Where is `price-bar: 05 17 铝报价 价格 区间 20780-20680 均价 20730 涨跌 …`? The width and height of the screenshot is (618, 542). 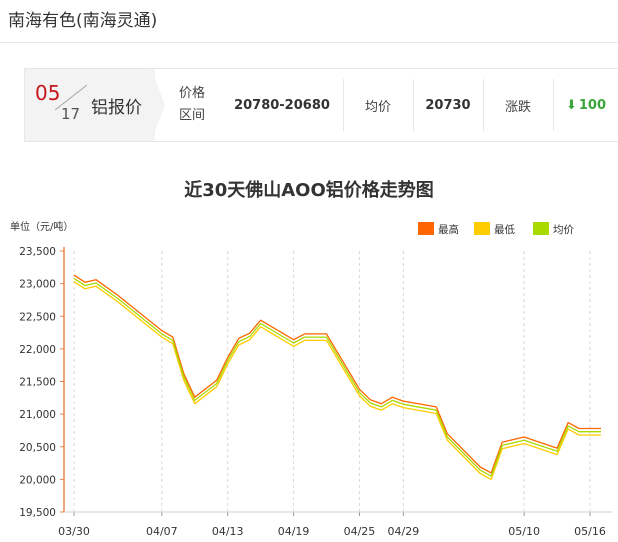
price-bar: 05 17 铝报价 价格 区间 20780-20680 均价 20730 涨跌 … is located at coordinates (321, 105).